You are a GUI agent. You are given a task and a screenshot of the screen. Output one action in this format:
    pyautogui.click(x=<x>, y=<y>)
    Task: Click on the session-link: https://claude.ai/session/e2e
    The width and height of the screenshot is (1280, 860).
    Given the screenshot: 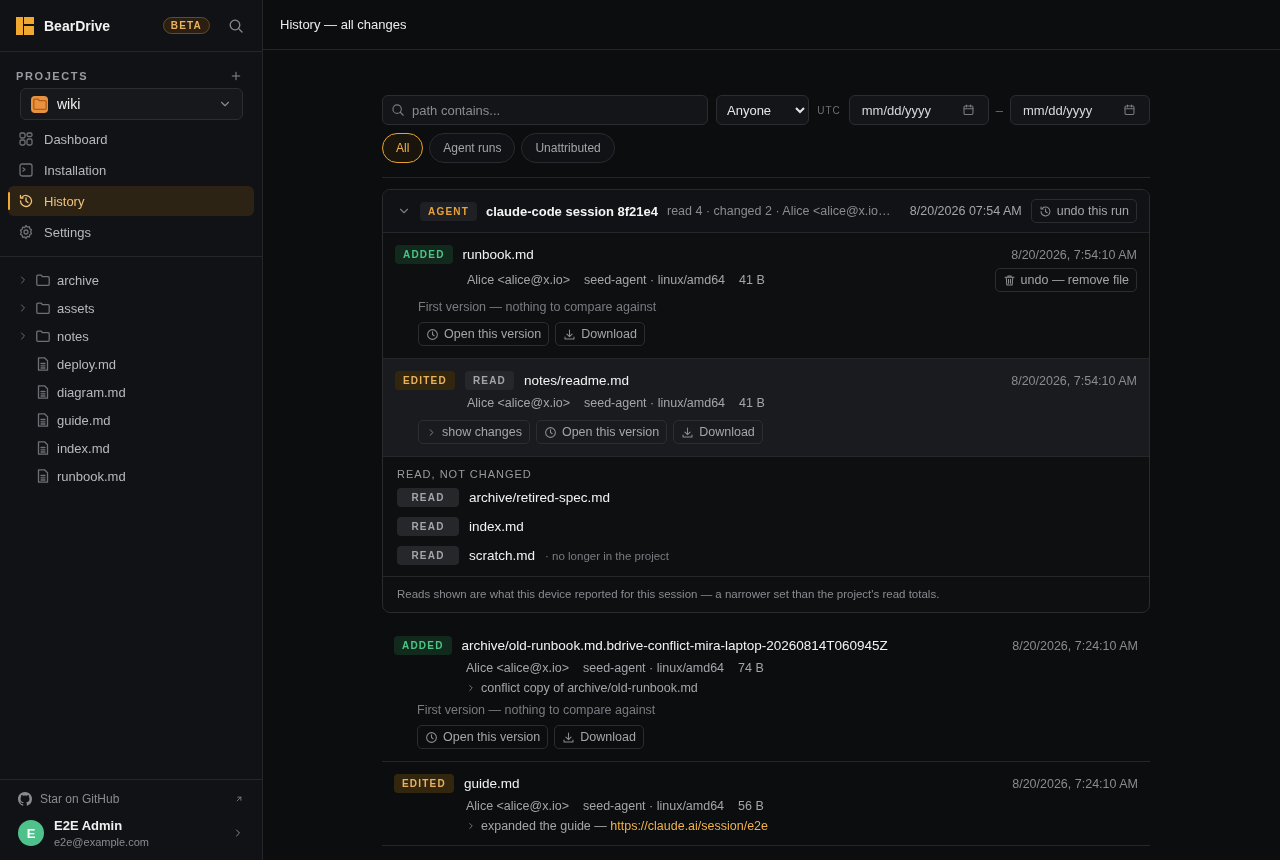 What is the action you would take?
    pyautogui.click(x=689, y=826)
    